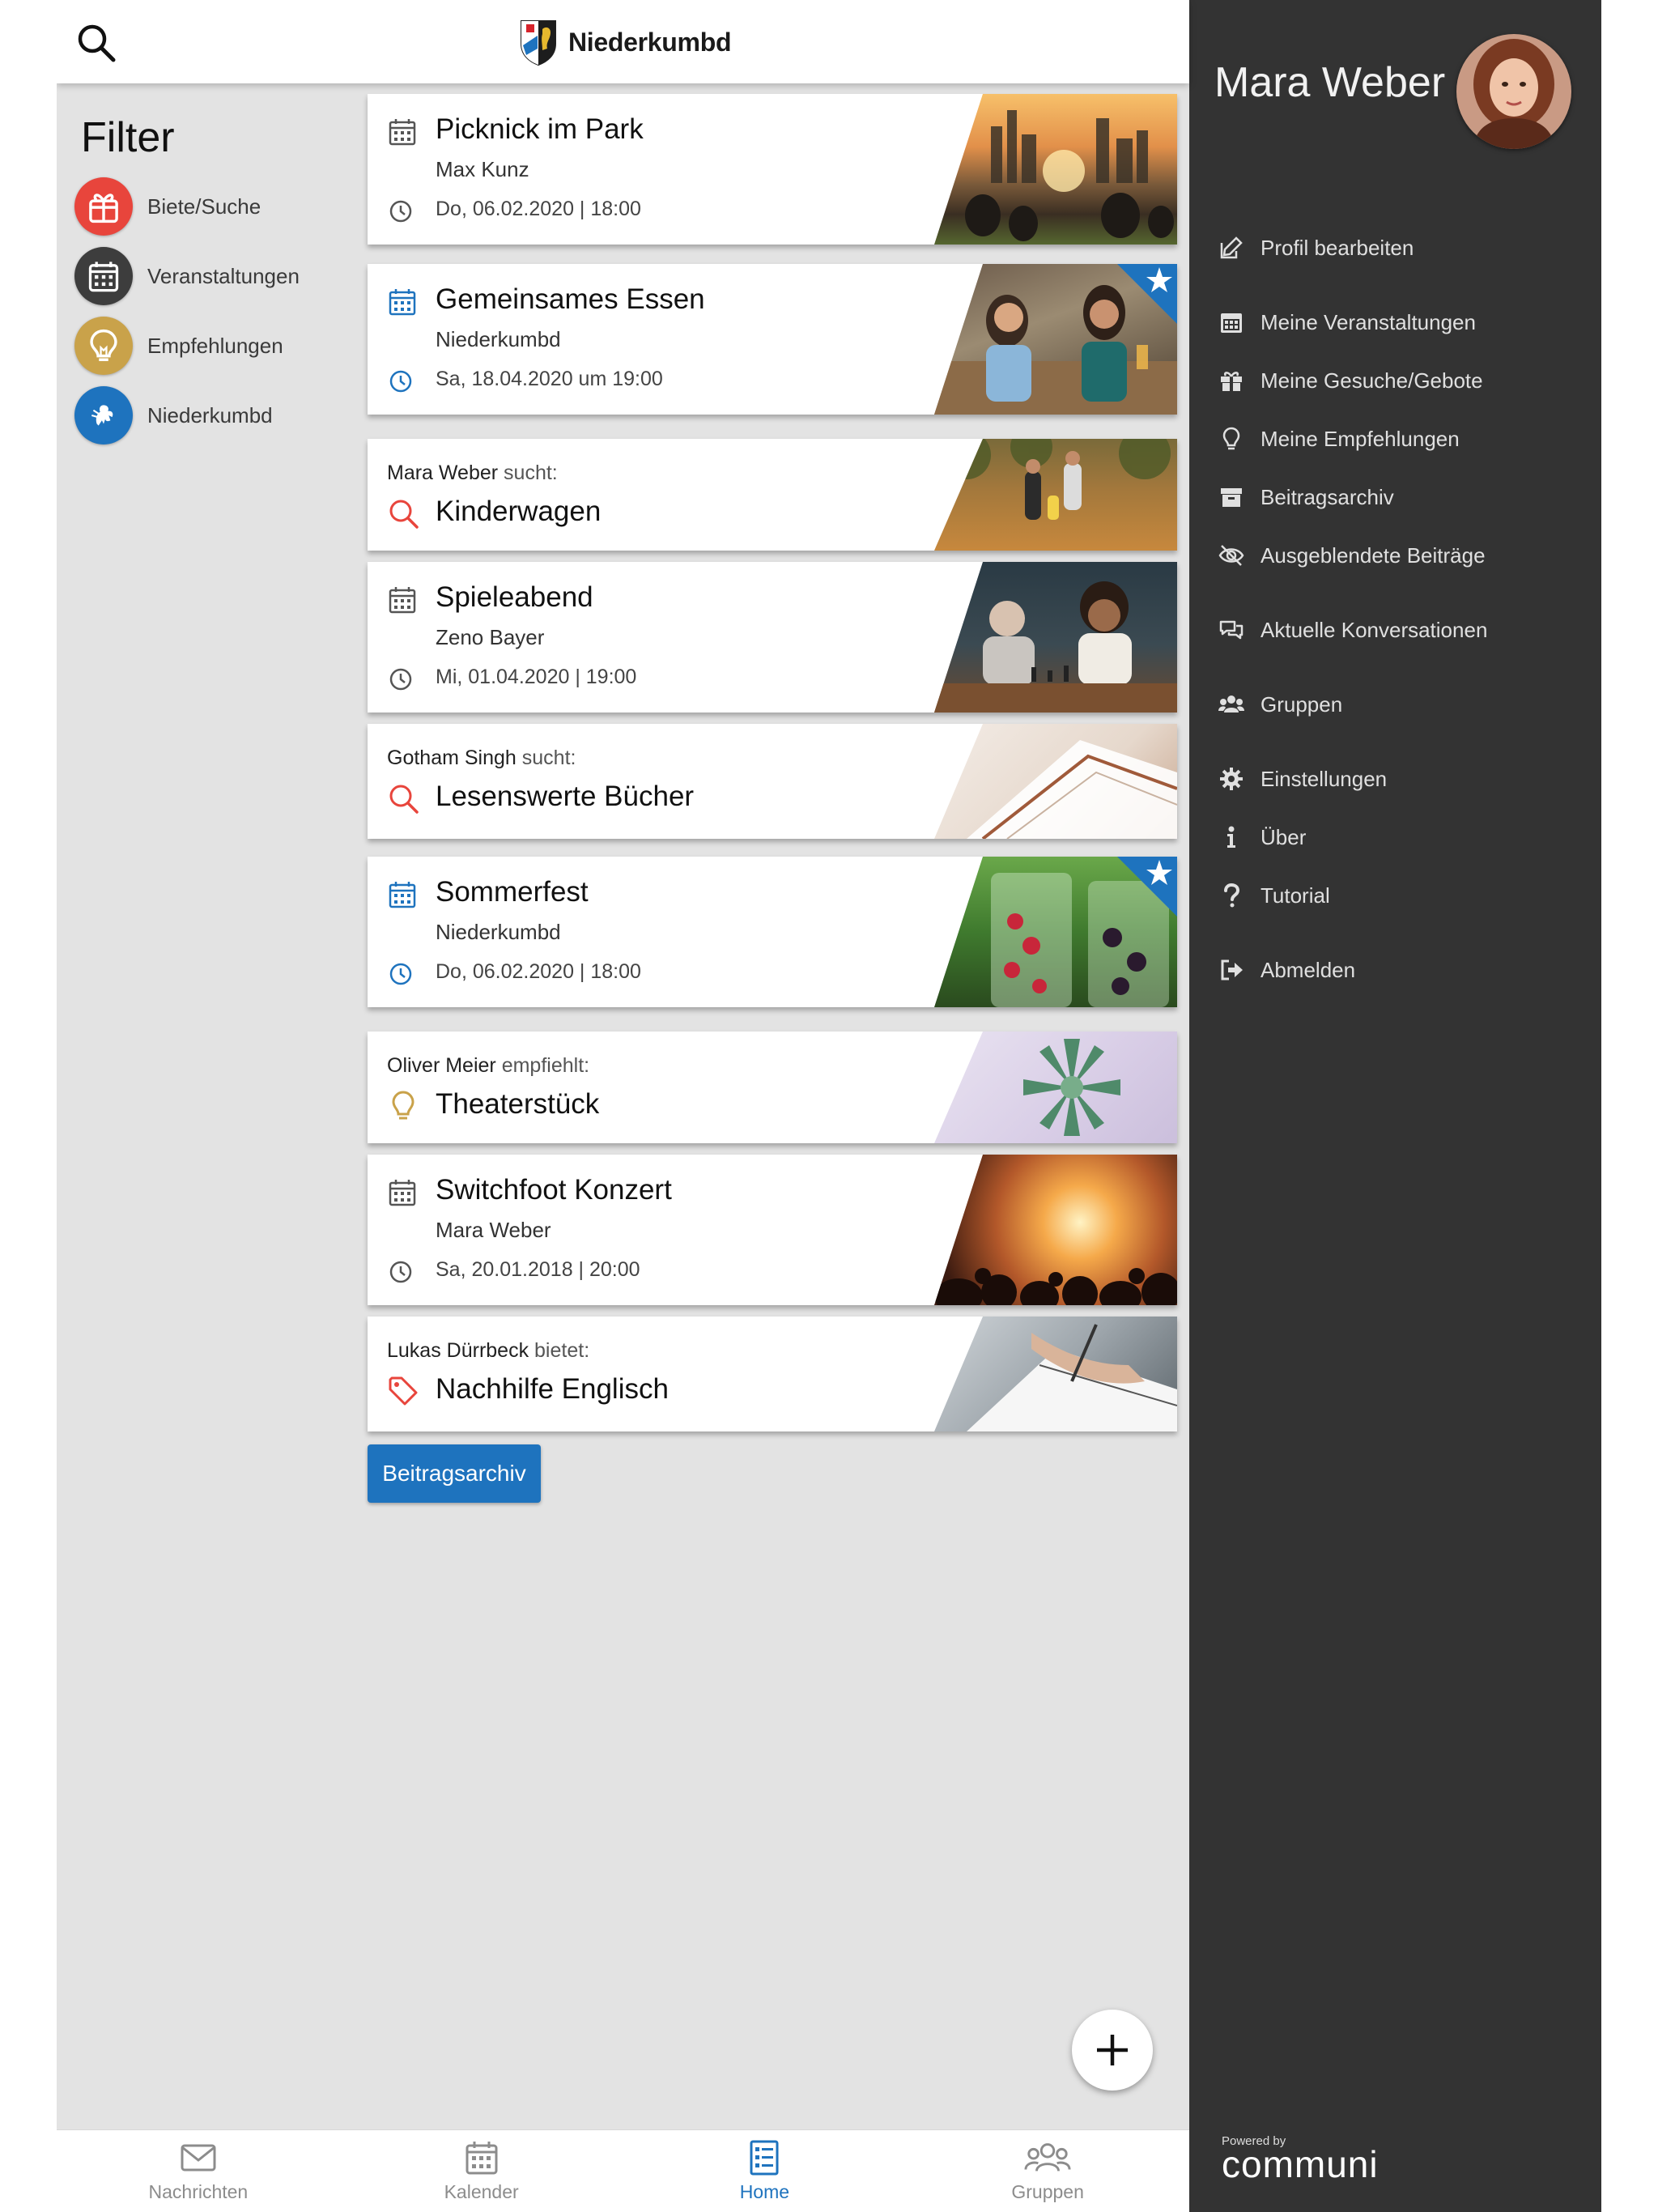 The width and height of the screenshot is (1658, 2212). Describe the element at coordinates (204, 207) in the screenshot. I see `filter-item-label: Biete/Suche` at that location.